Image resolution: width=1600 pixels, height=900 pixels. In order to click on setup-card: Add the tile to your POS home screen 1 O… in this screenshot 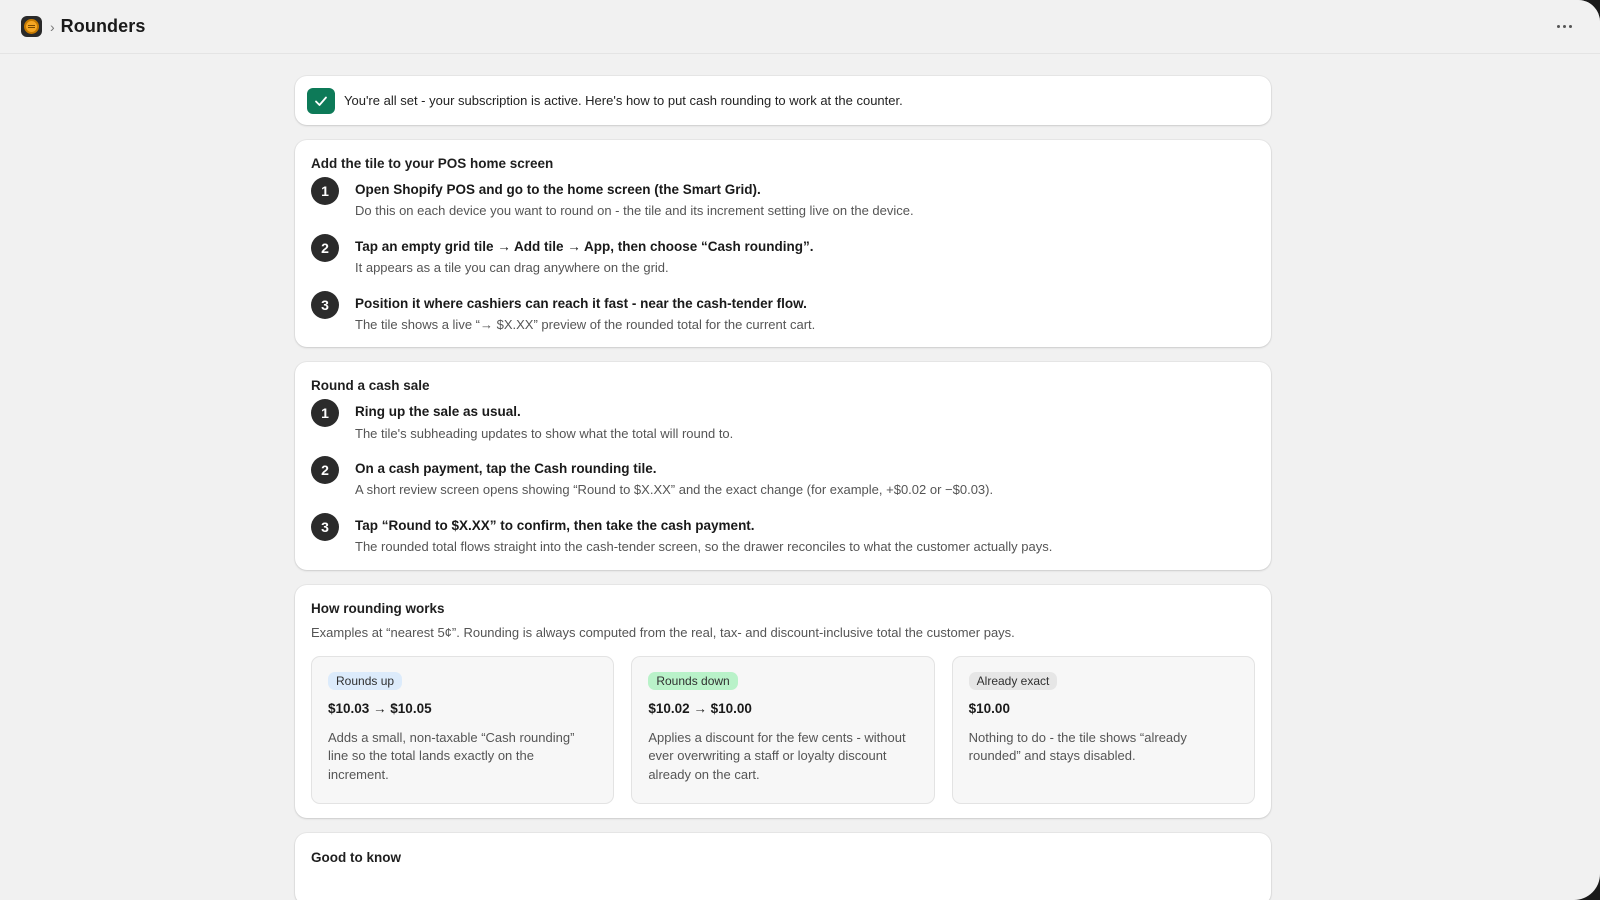, I will do `click(783, 244)`.